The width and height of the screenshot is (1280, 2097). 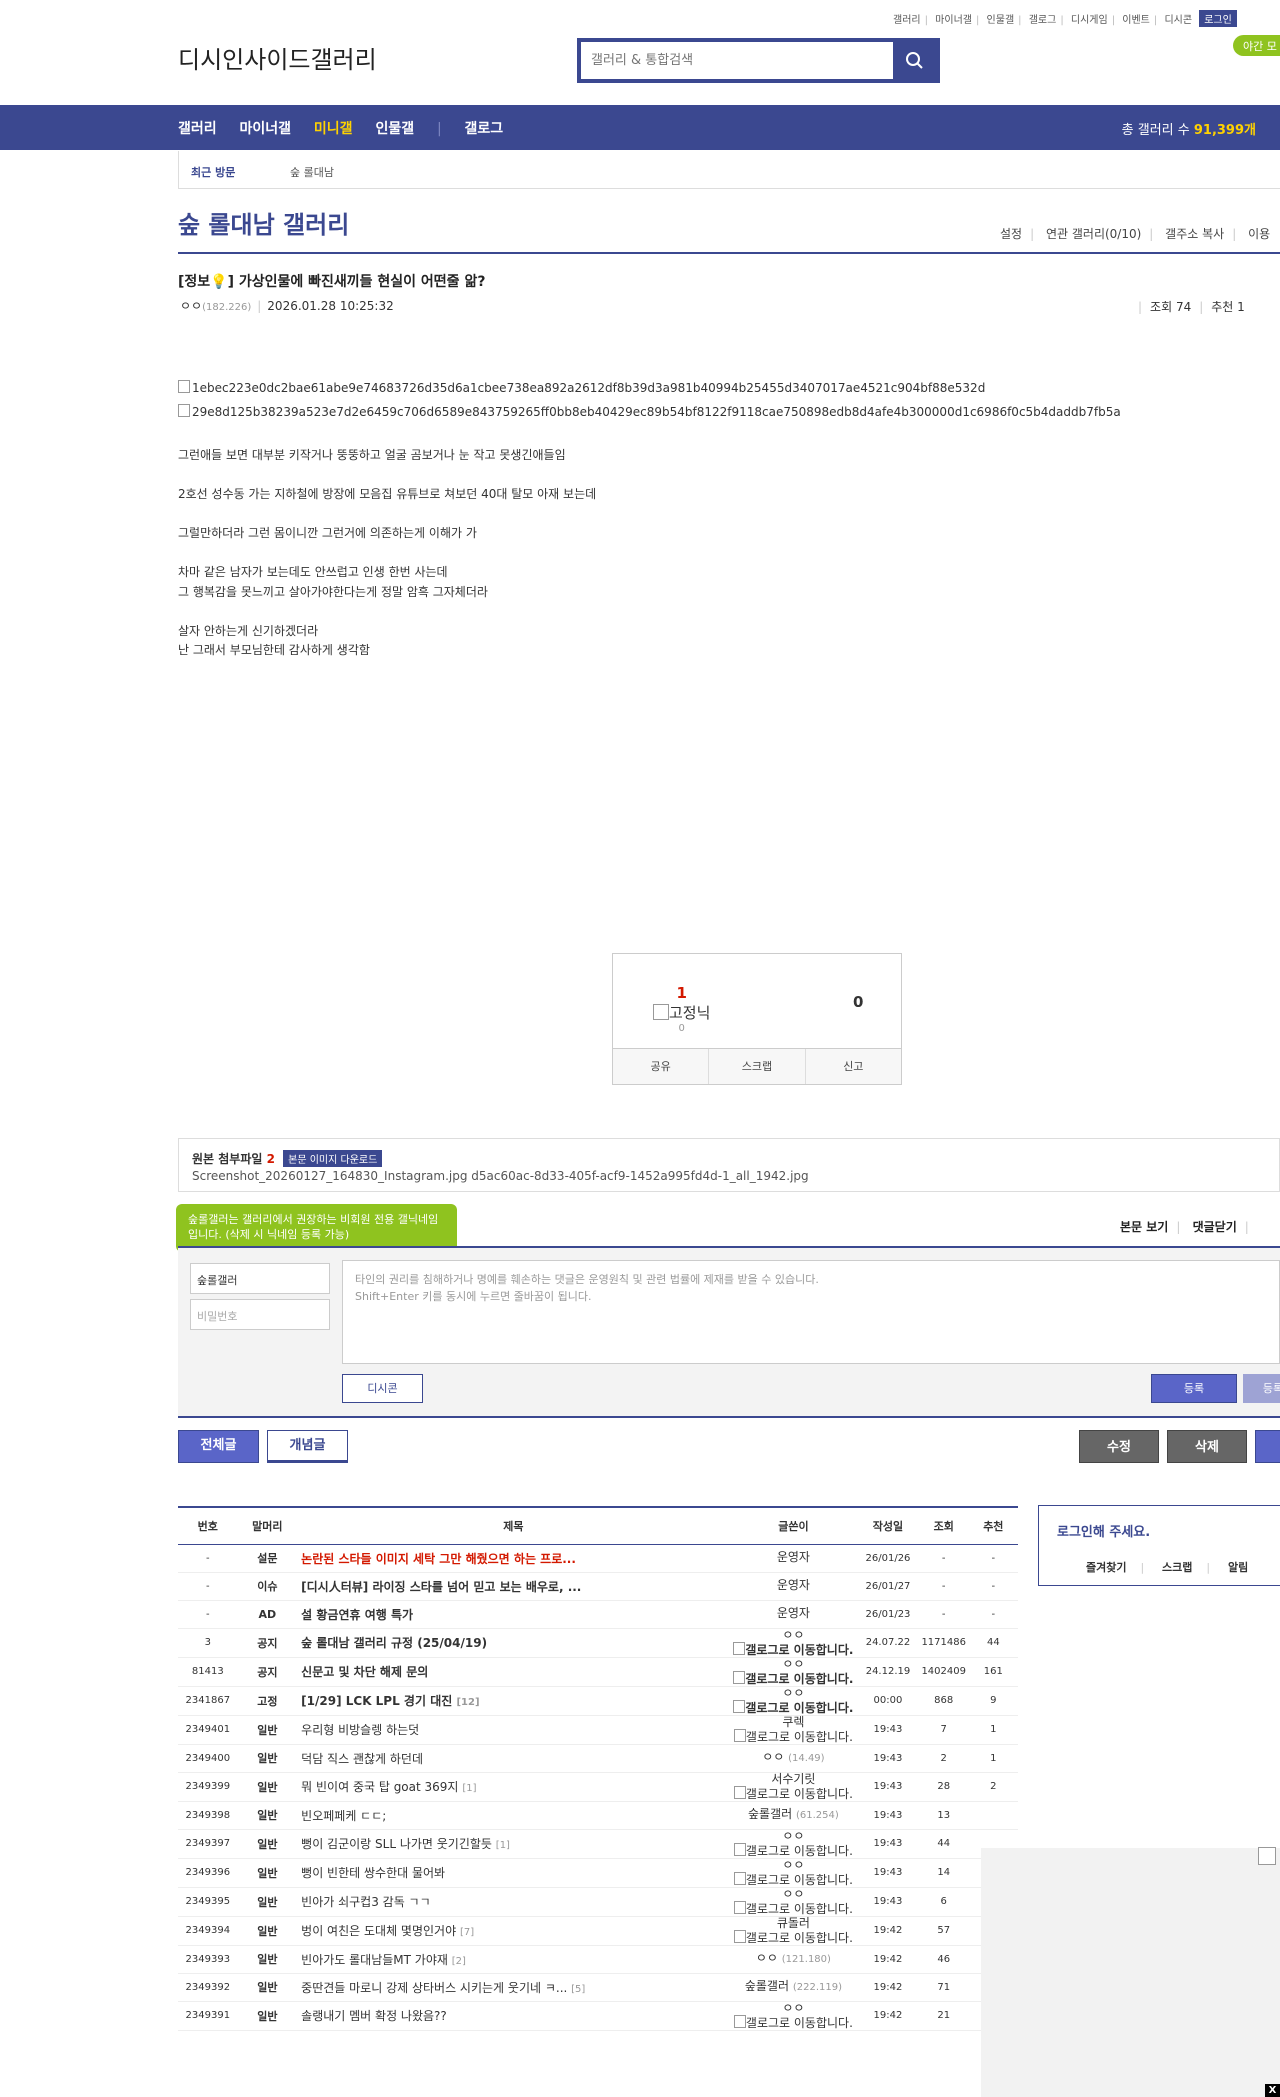 I want to click on post-link: 솔랭내기 멤버 확정 나왔음??, so click(x=374, y=2016).